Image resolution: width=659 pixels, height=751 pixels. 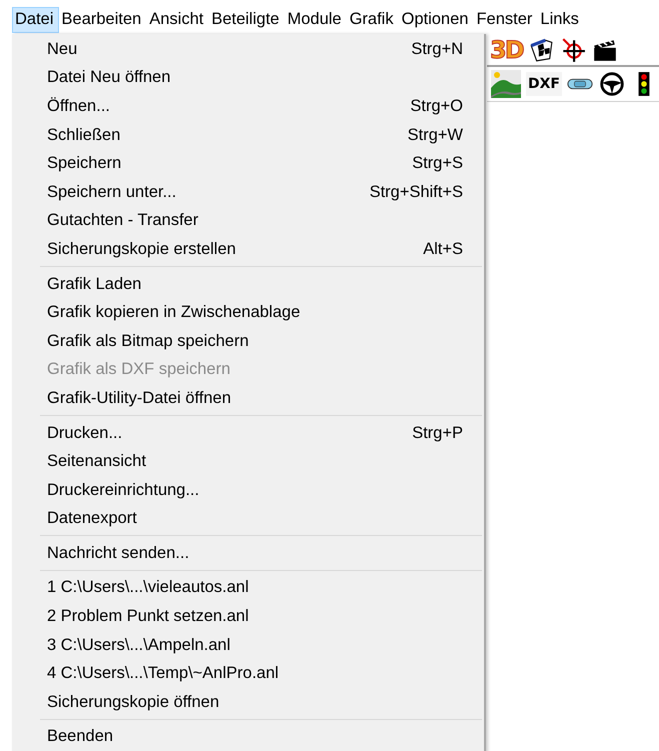 I want to click on menu-bar-item: Datei, so click(x=35, y=20).